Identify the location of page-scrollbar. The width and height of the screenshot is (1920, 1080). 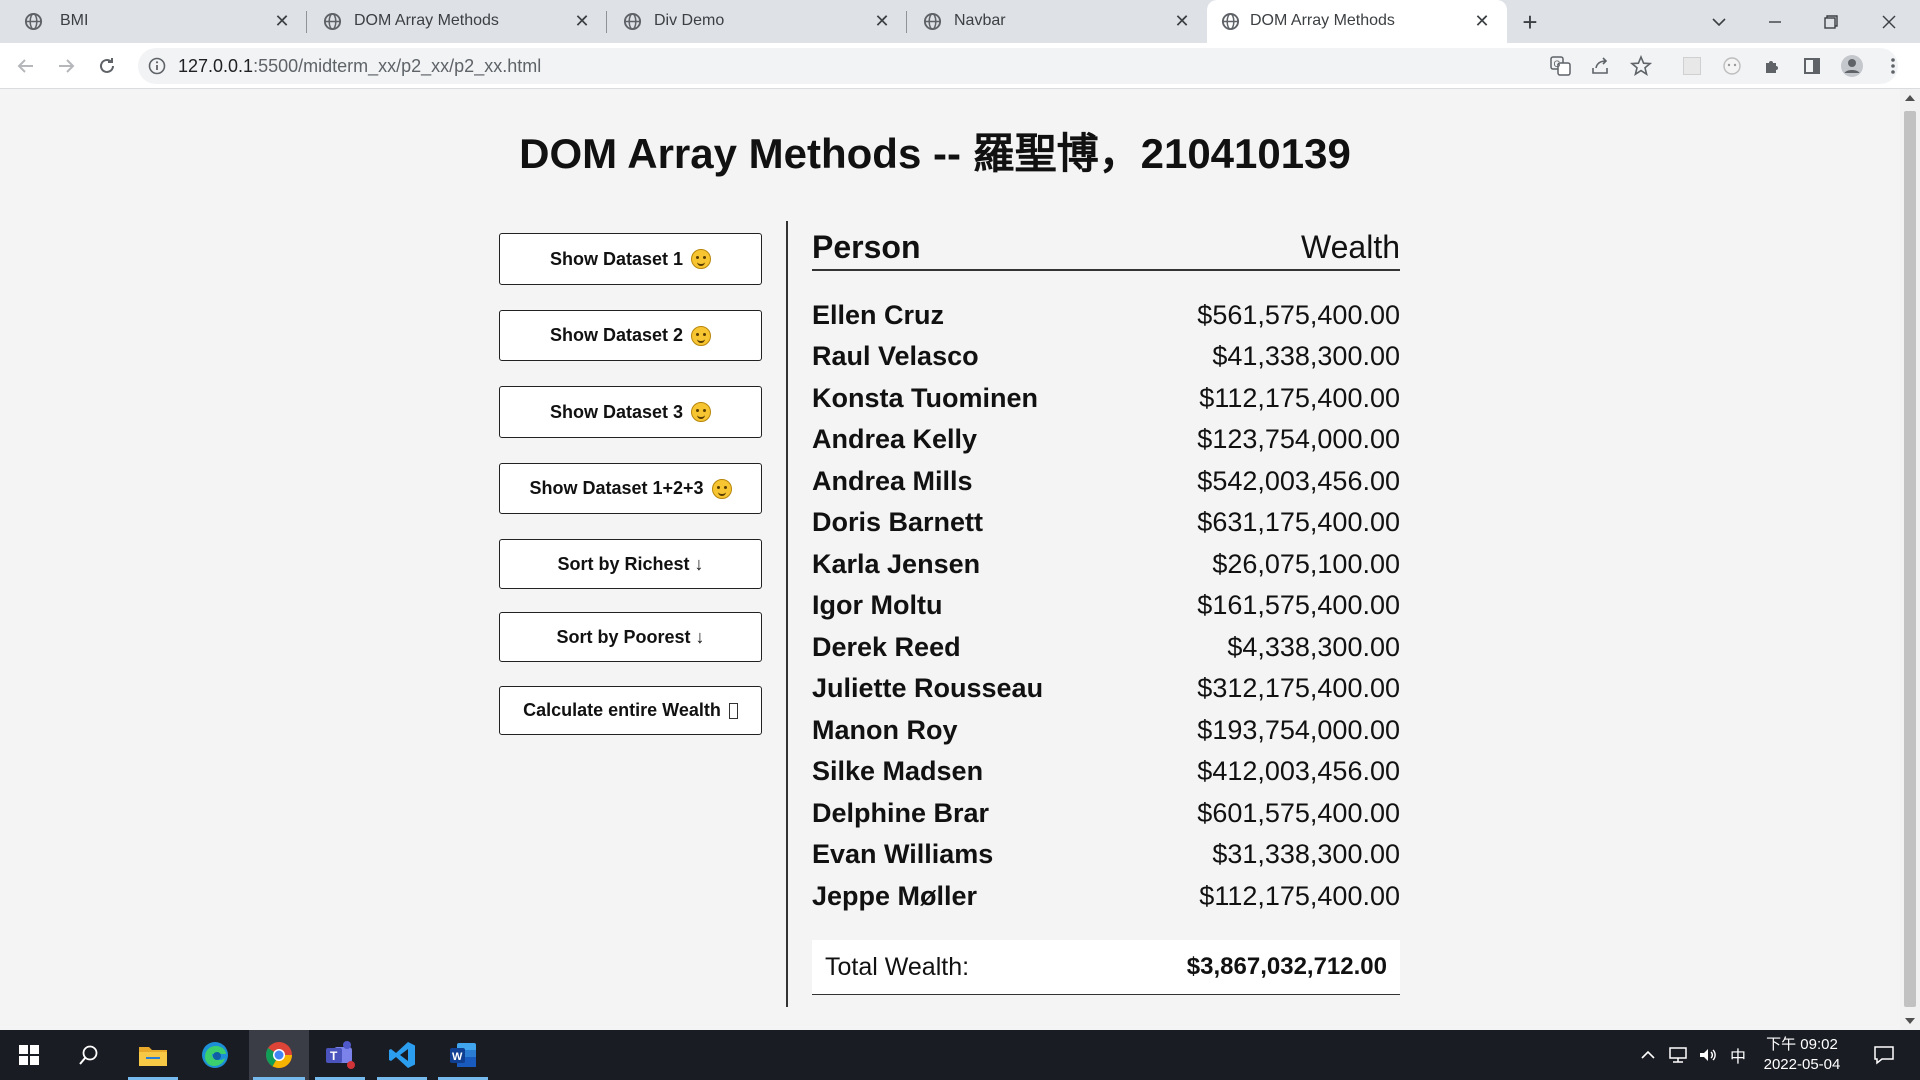
(1910, 559).